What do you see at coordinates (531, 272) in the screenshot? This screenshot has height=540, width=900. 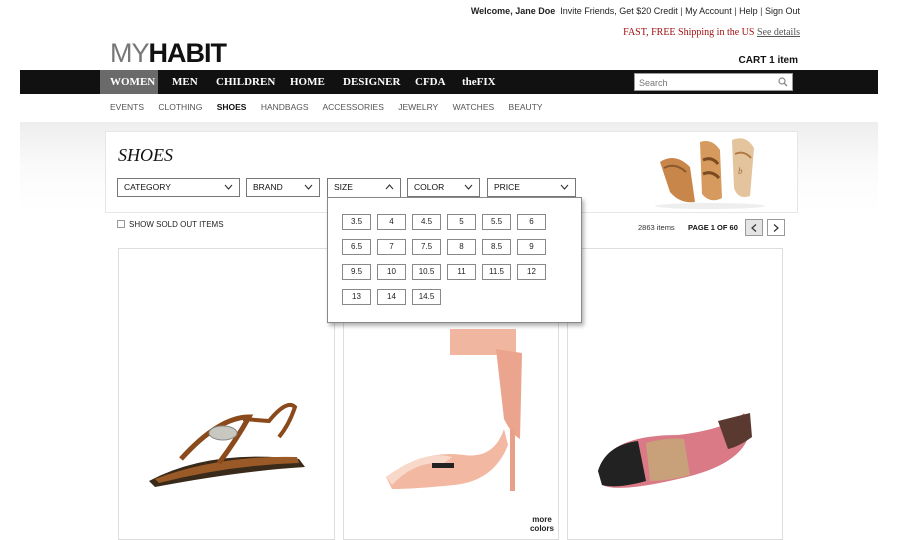 I see `size-option: 12` at bounding box center [531, 272].